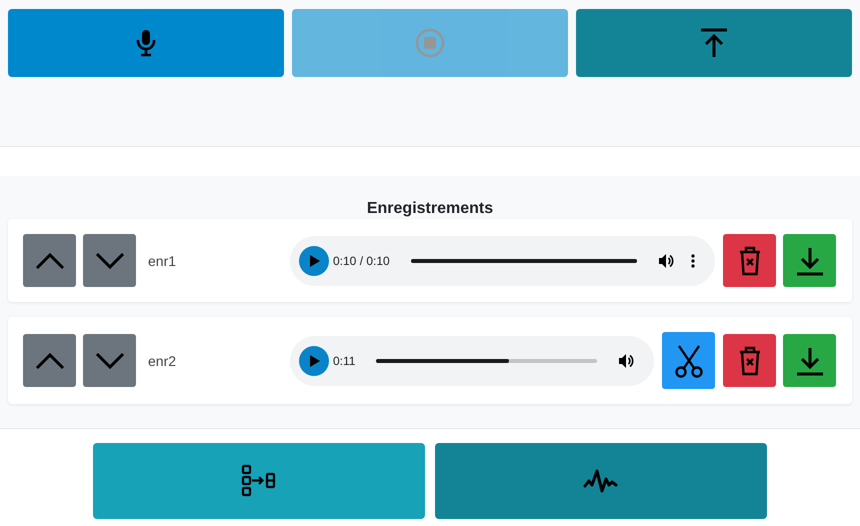 The height and width of the screenshot is (526, 860). Describe the element at coordinates (361, 261) in the screenshot. I see `playback-time: 0:10 / 0:10` at that location.